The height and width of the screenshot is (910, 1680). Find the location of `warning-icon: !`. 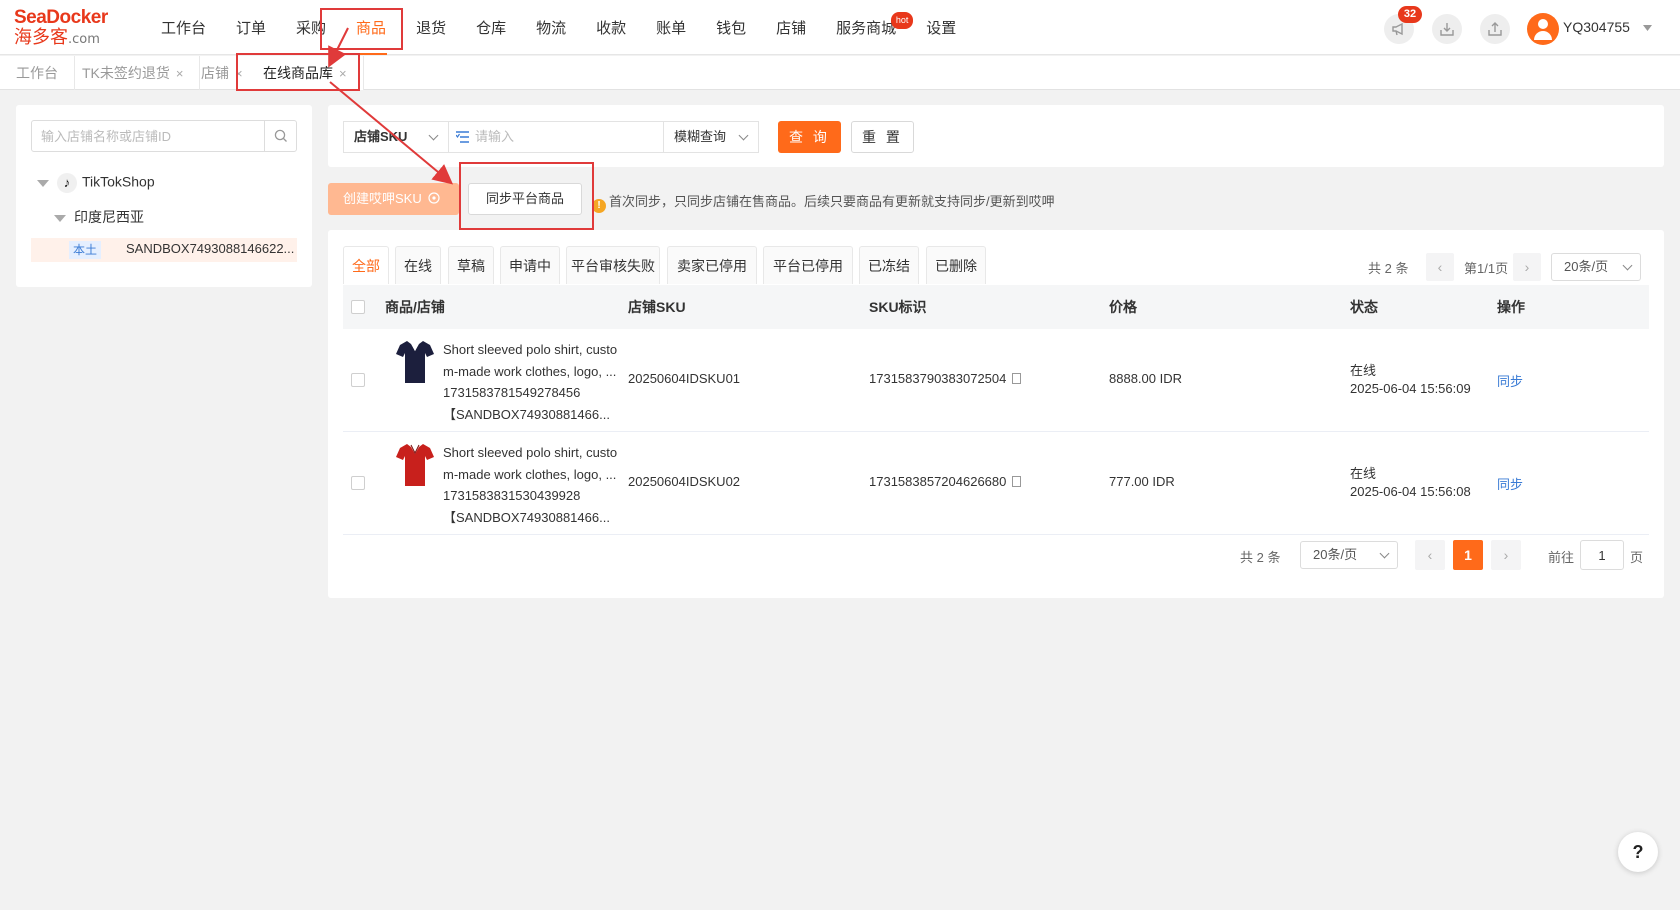

warning-icon: ! is located at coordinates (599, 206).